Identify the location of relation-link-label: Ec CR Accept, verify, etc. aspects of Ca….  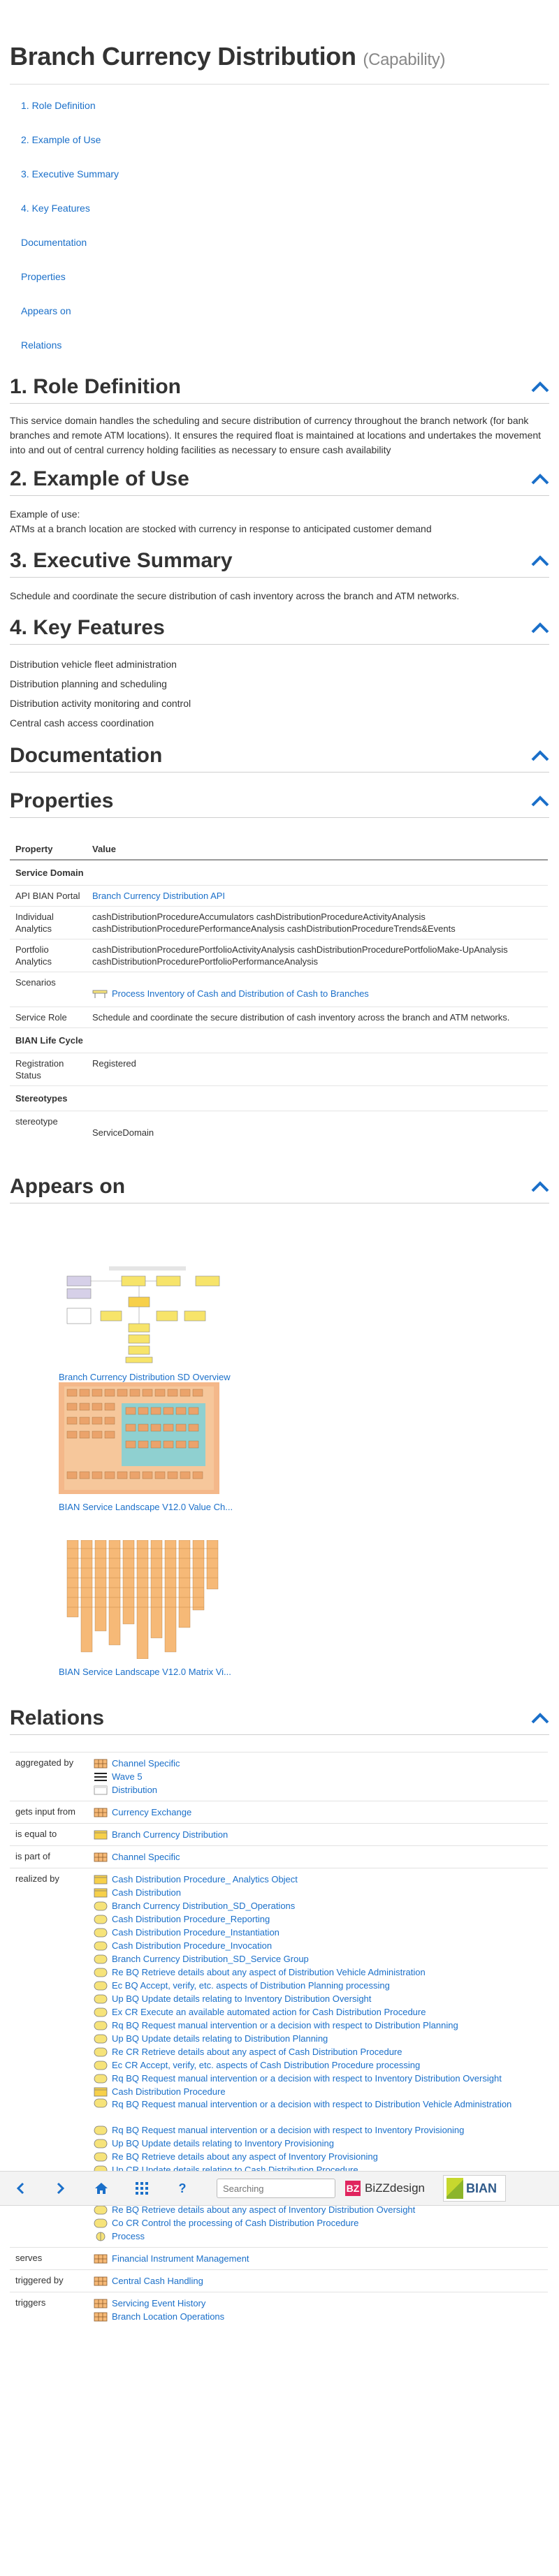
(266, 2065).